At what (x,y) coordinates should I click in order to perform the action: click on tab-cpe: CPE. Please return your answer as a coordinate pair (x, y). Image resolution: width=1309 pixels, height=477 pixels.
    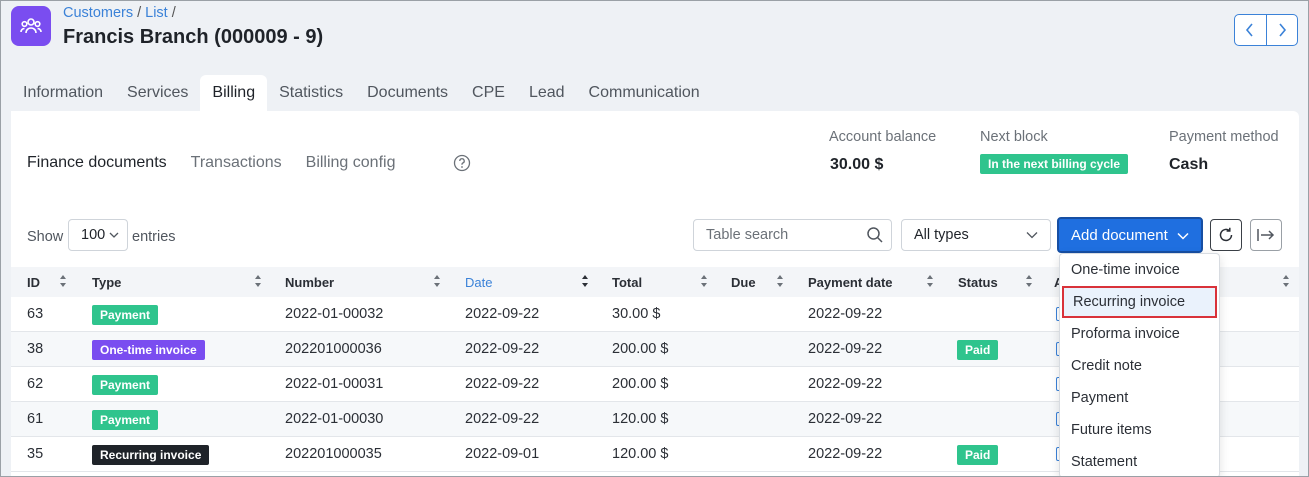
    Looking at the image, I should click on (488, 93).